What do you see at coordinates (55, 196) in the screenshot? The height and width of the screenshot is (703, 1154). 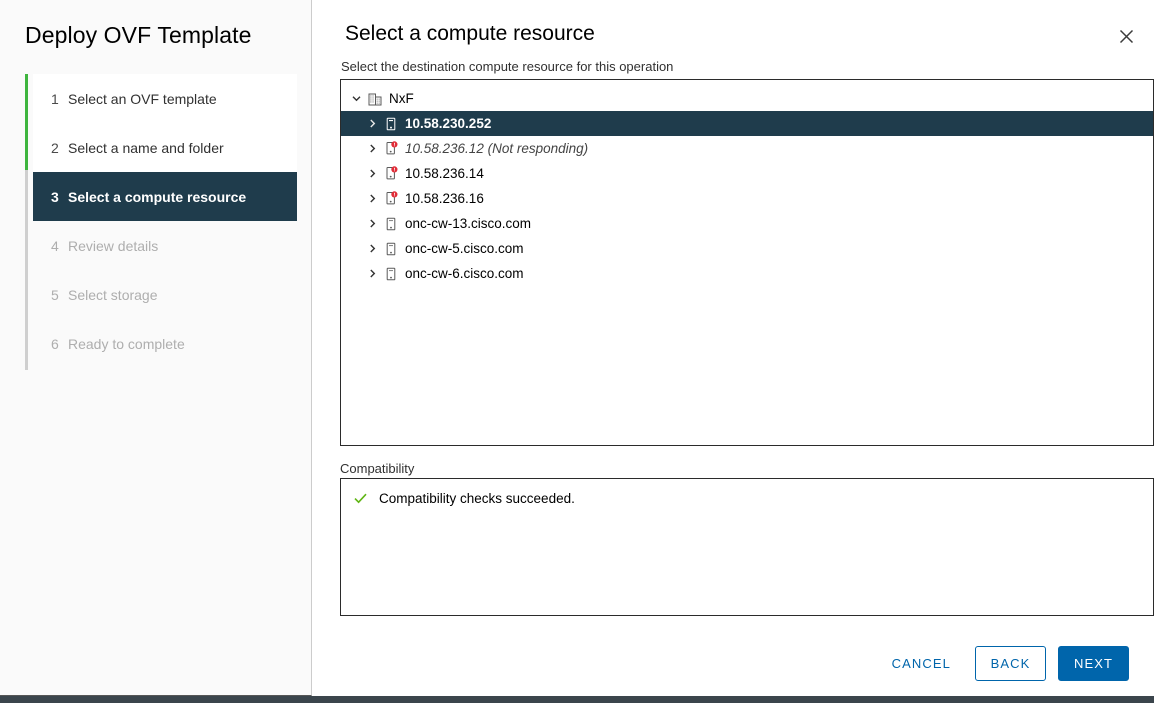 I see `wizard-step-3-number: 3` at bounding box center [55, 196].